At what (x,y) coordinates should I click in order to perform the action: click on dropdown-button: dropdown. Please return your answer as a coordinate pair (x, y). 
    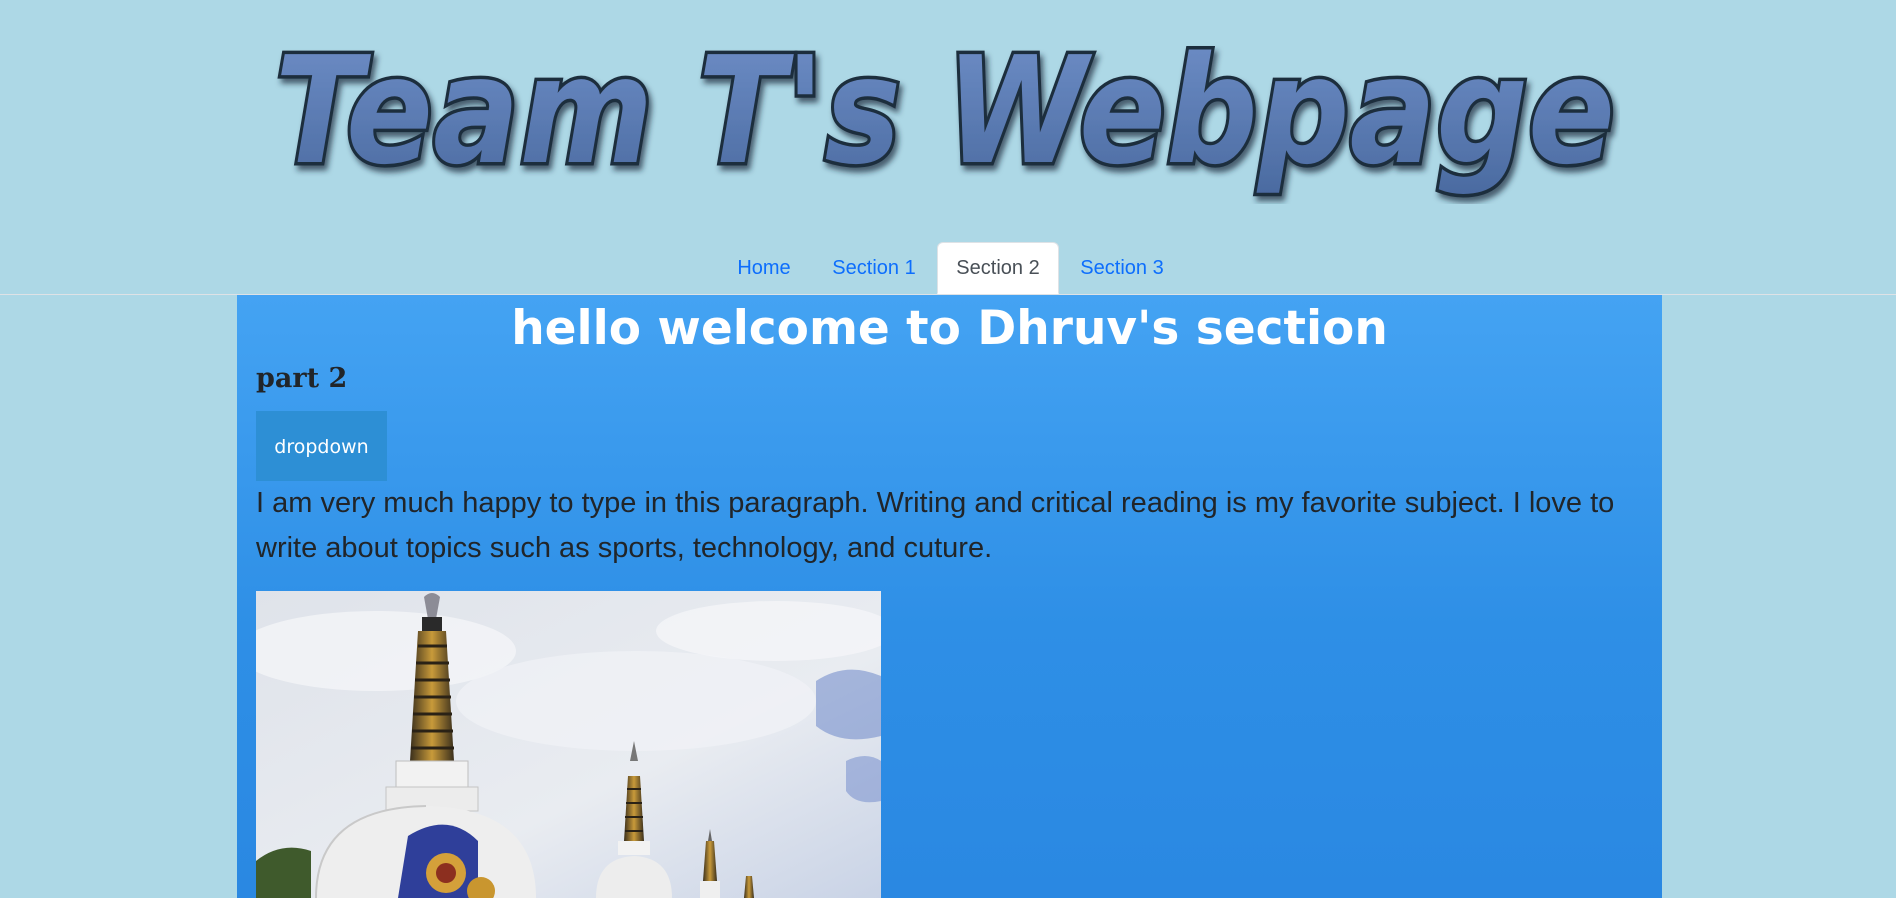
    Looking at the image, I should click on (321, 446).